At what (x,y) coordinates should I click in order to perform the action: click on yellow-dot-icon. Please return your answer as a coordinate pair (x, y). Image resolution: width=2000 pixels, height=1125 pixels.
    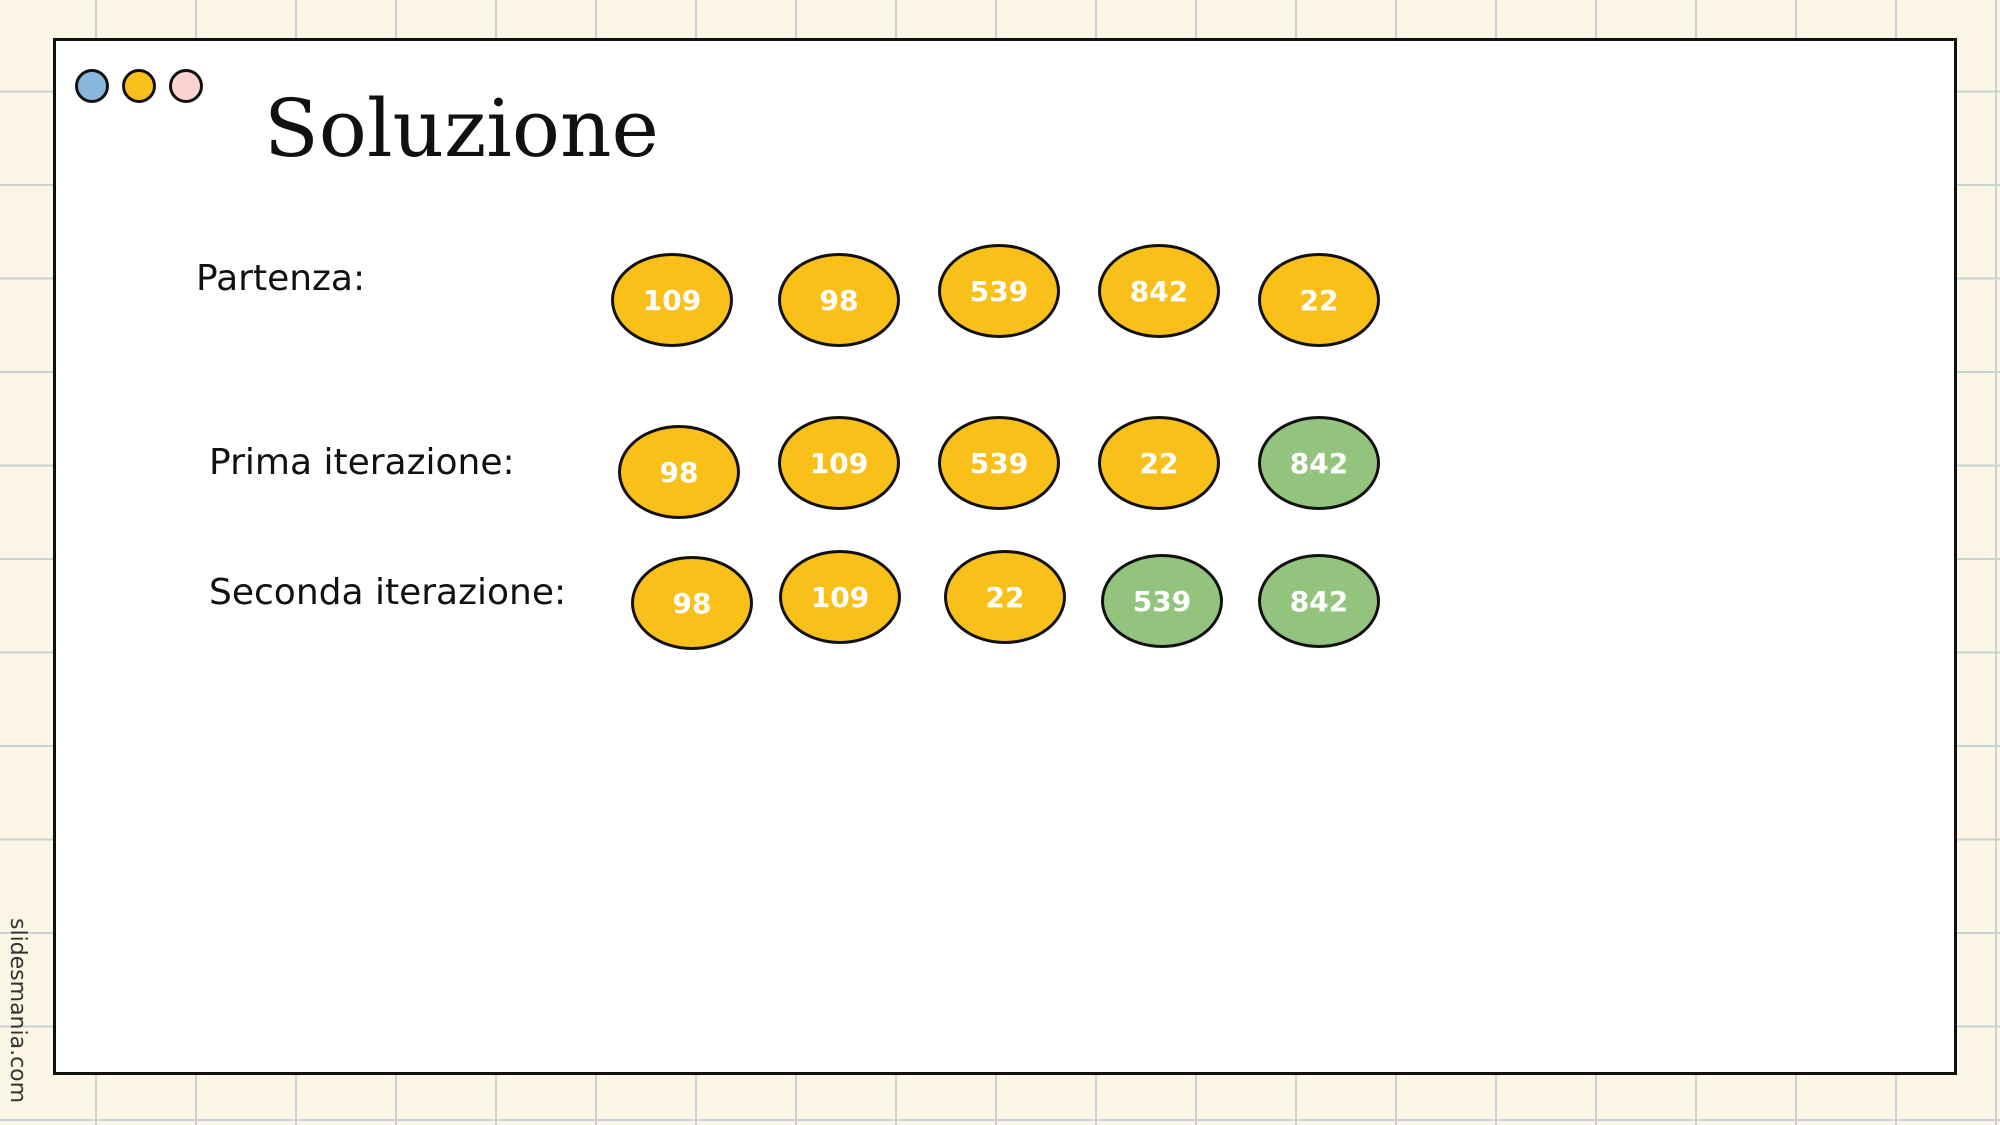
    Looking at the image, I should click on (139, 86).